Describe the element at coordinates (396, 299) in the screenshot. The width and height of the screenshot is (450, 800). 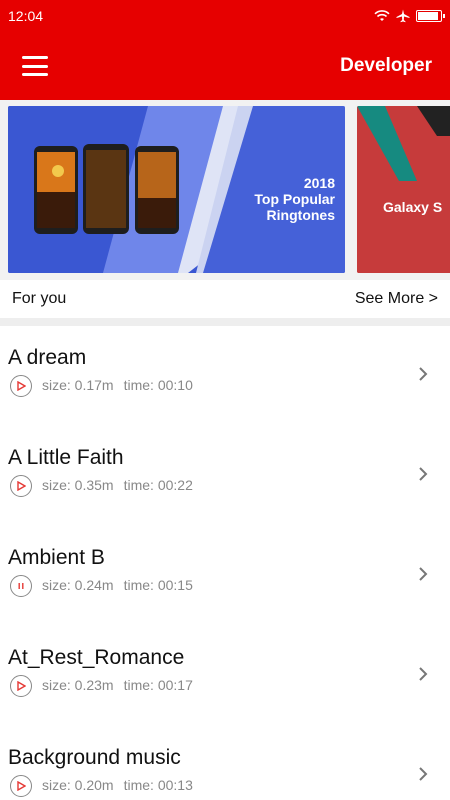
I see `see-more-link: See More >` at that location.